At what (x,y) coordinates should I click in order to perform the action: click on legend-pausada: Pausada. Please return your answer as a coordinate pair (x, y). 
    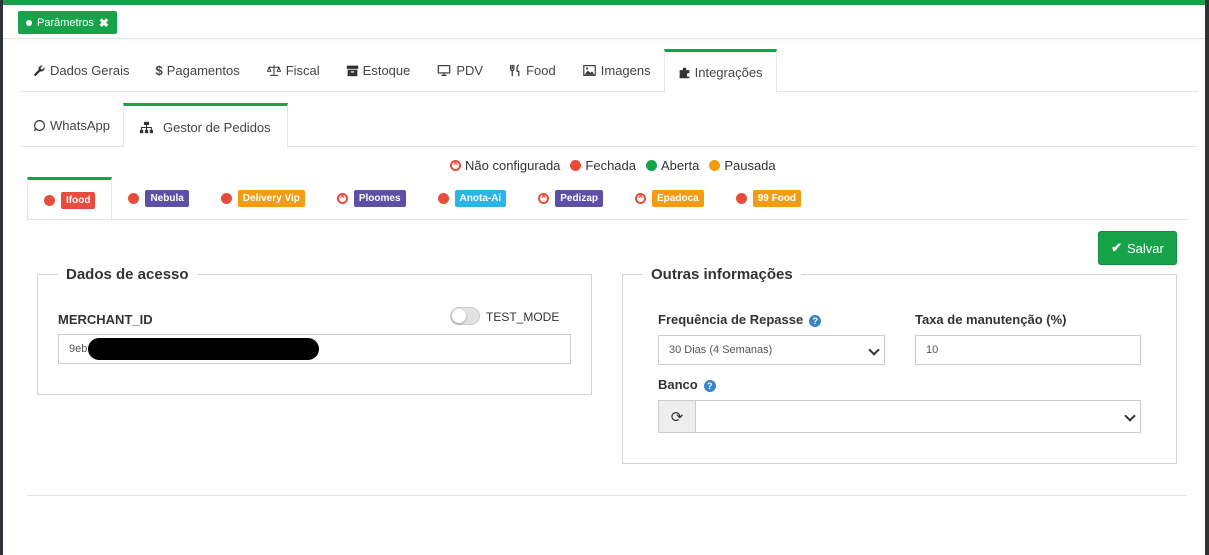
    Looking at the image, I should click on (742, 165).